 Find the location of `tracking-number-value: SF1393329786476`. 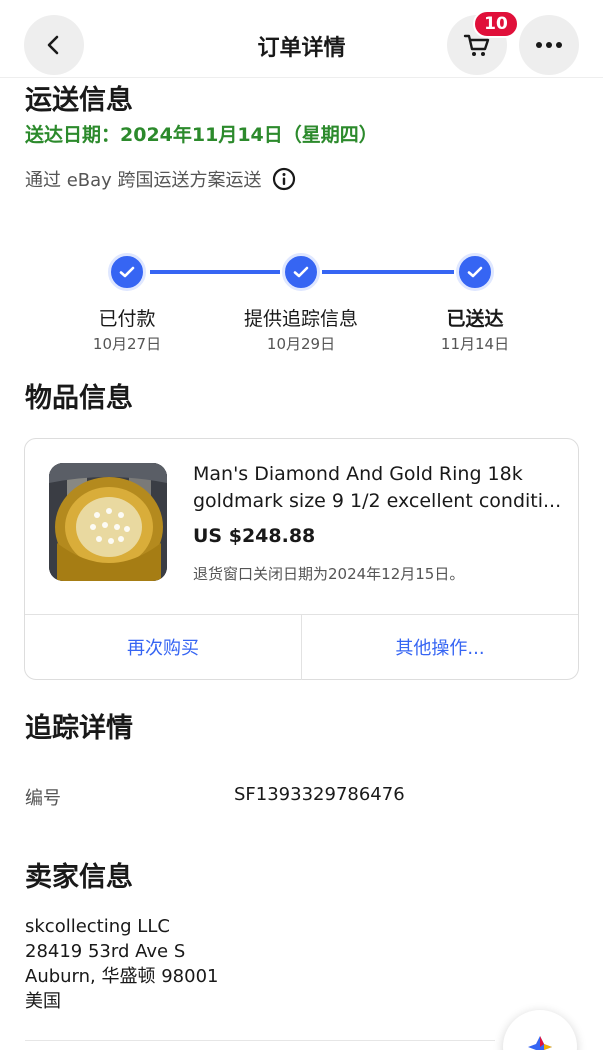

tracking-number-value: SF1393329786476 is located at coordinates (319, 794).